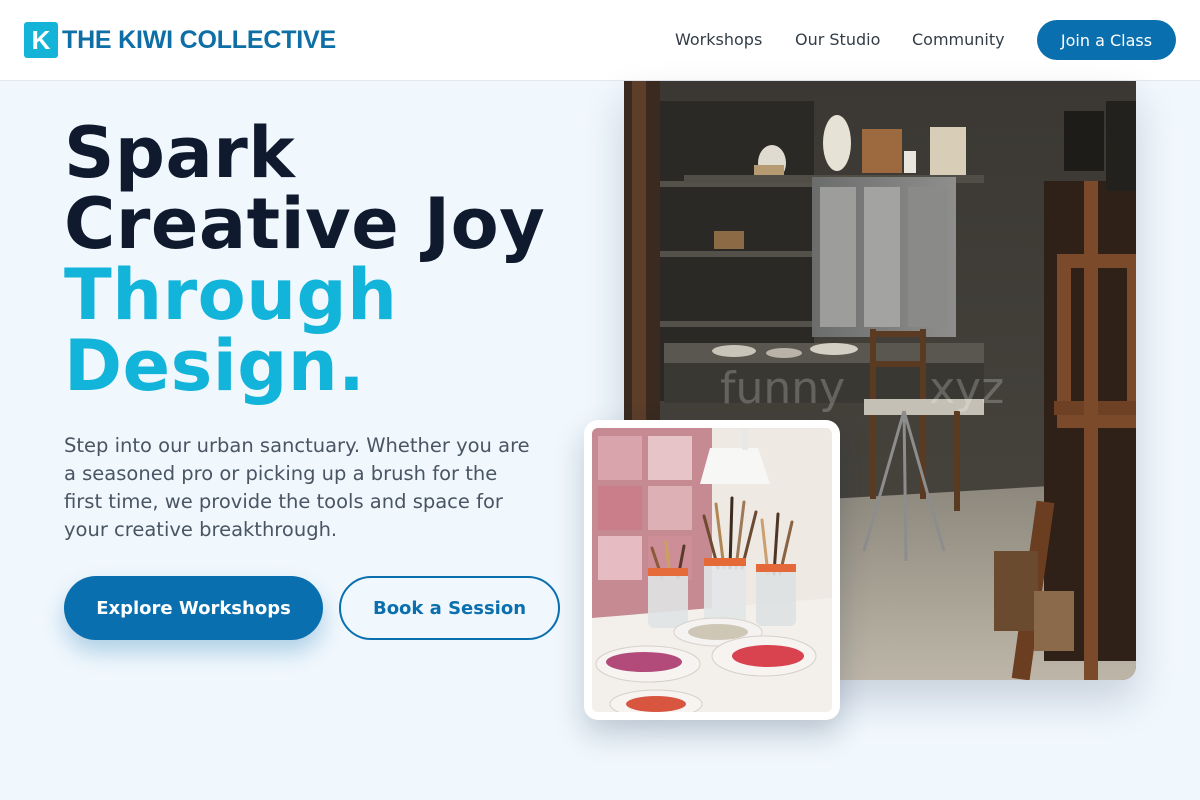  Describe the element at coordinates (1106, 40) in the screenshot. I see `join-class-button: Join a Class` at that location.